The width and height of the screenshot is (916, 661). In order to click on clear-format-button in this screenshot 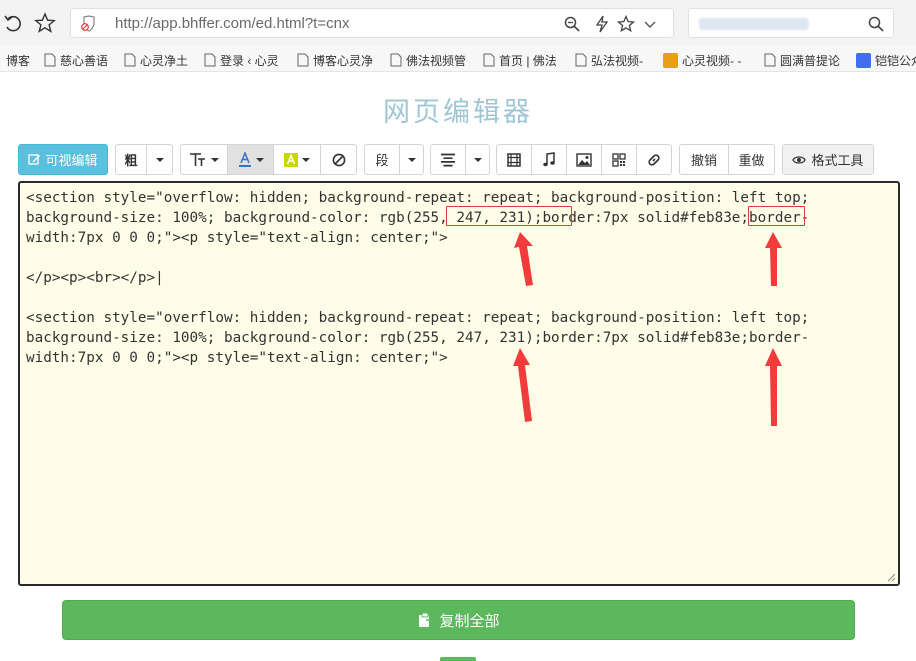, I will do `click(339, 159)`.